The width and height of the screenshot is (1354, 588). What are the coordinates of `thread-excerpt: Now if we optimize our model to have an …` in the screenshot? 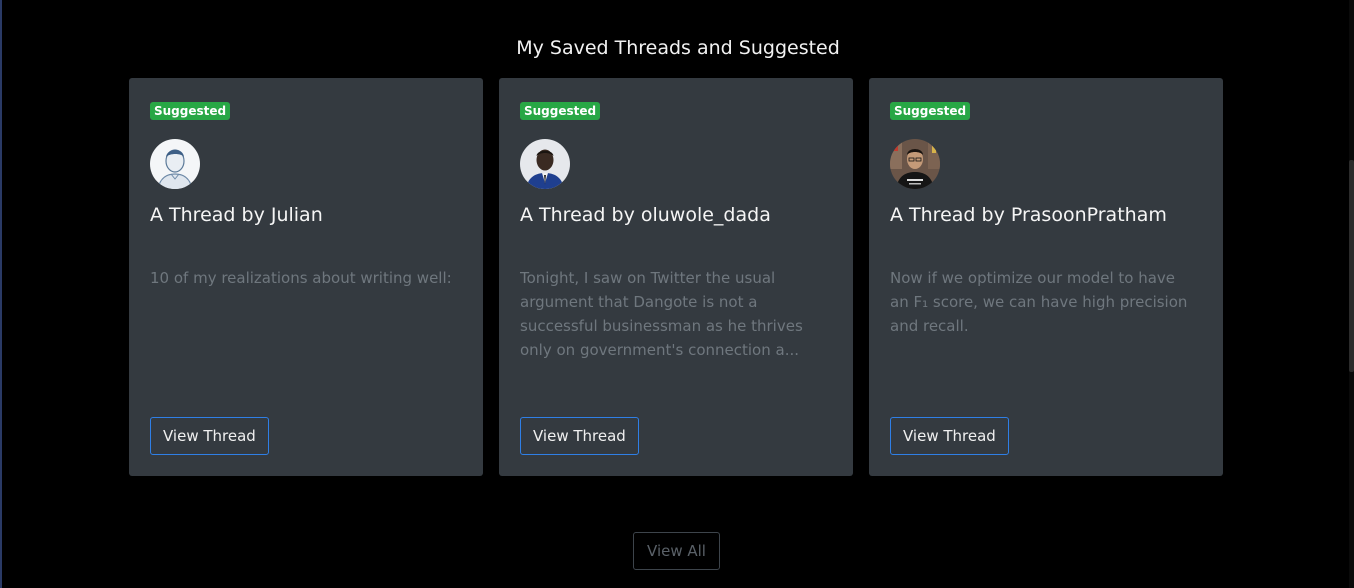 It's located at (1039, 302).